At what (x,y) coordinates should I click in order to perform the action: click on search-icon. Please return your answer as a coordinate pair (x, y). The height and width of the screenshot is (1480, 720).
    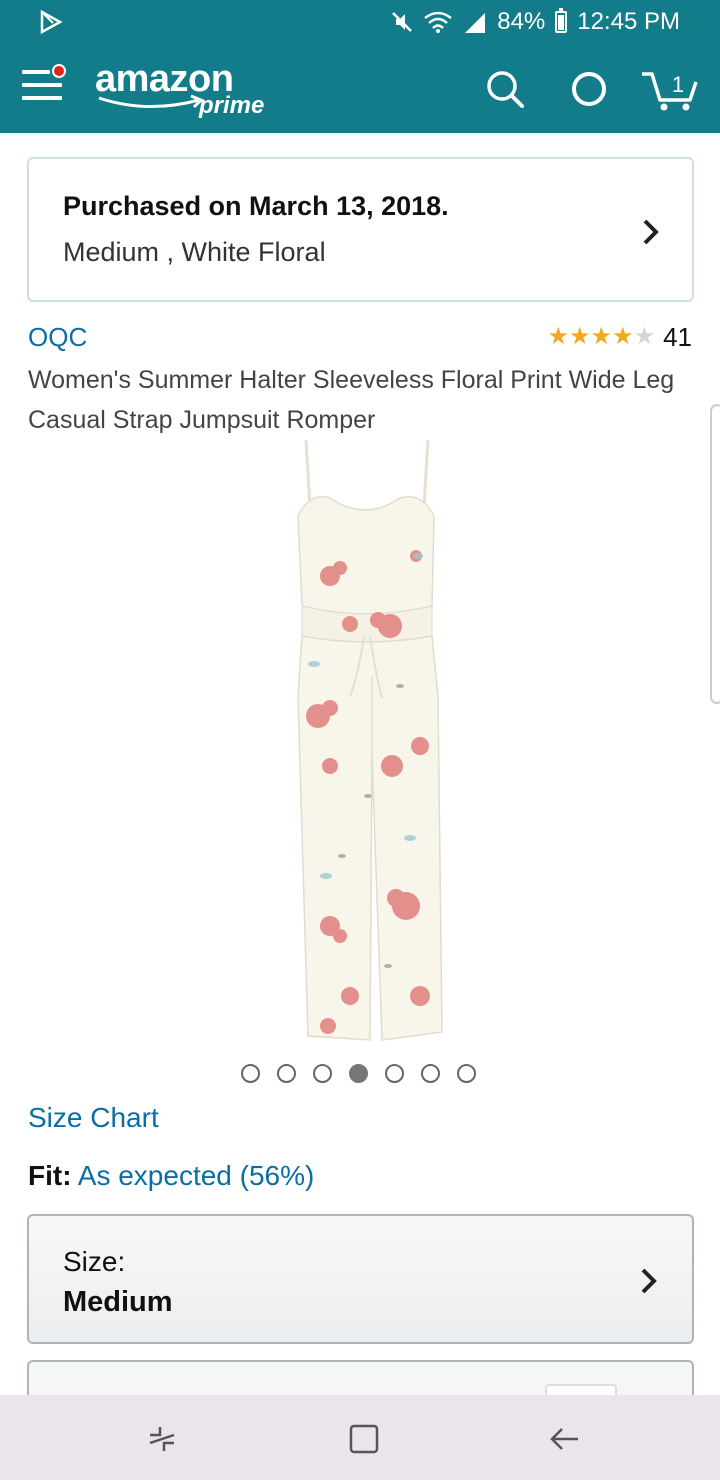
    Looking at the image, I should click on (505, 89).